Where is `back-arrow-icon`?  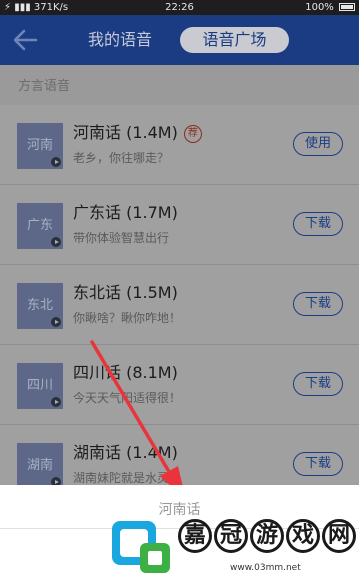 back-arrow-icon is located at coordinates (25, 40).